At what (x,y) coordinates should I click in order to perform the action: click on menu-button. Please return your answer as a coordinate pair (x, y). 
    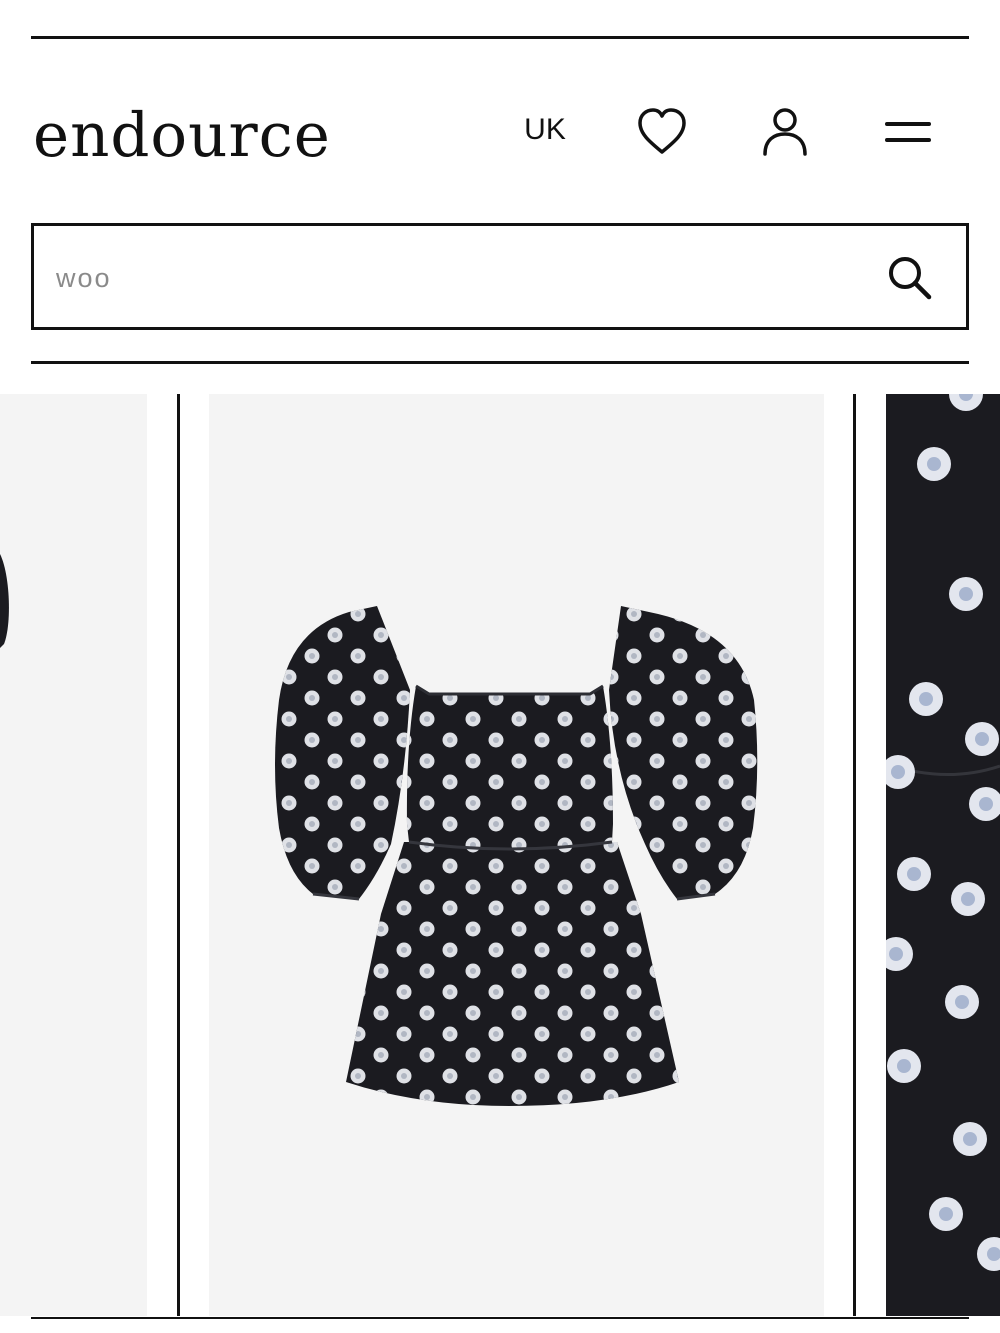
    Looking at the image, I should click on (908, 132).